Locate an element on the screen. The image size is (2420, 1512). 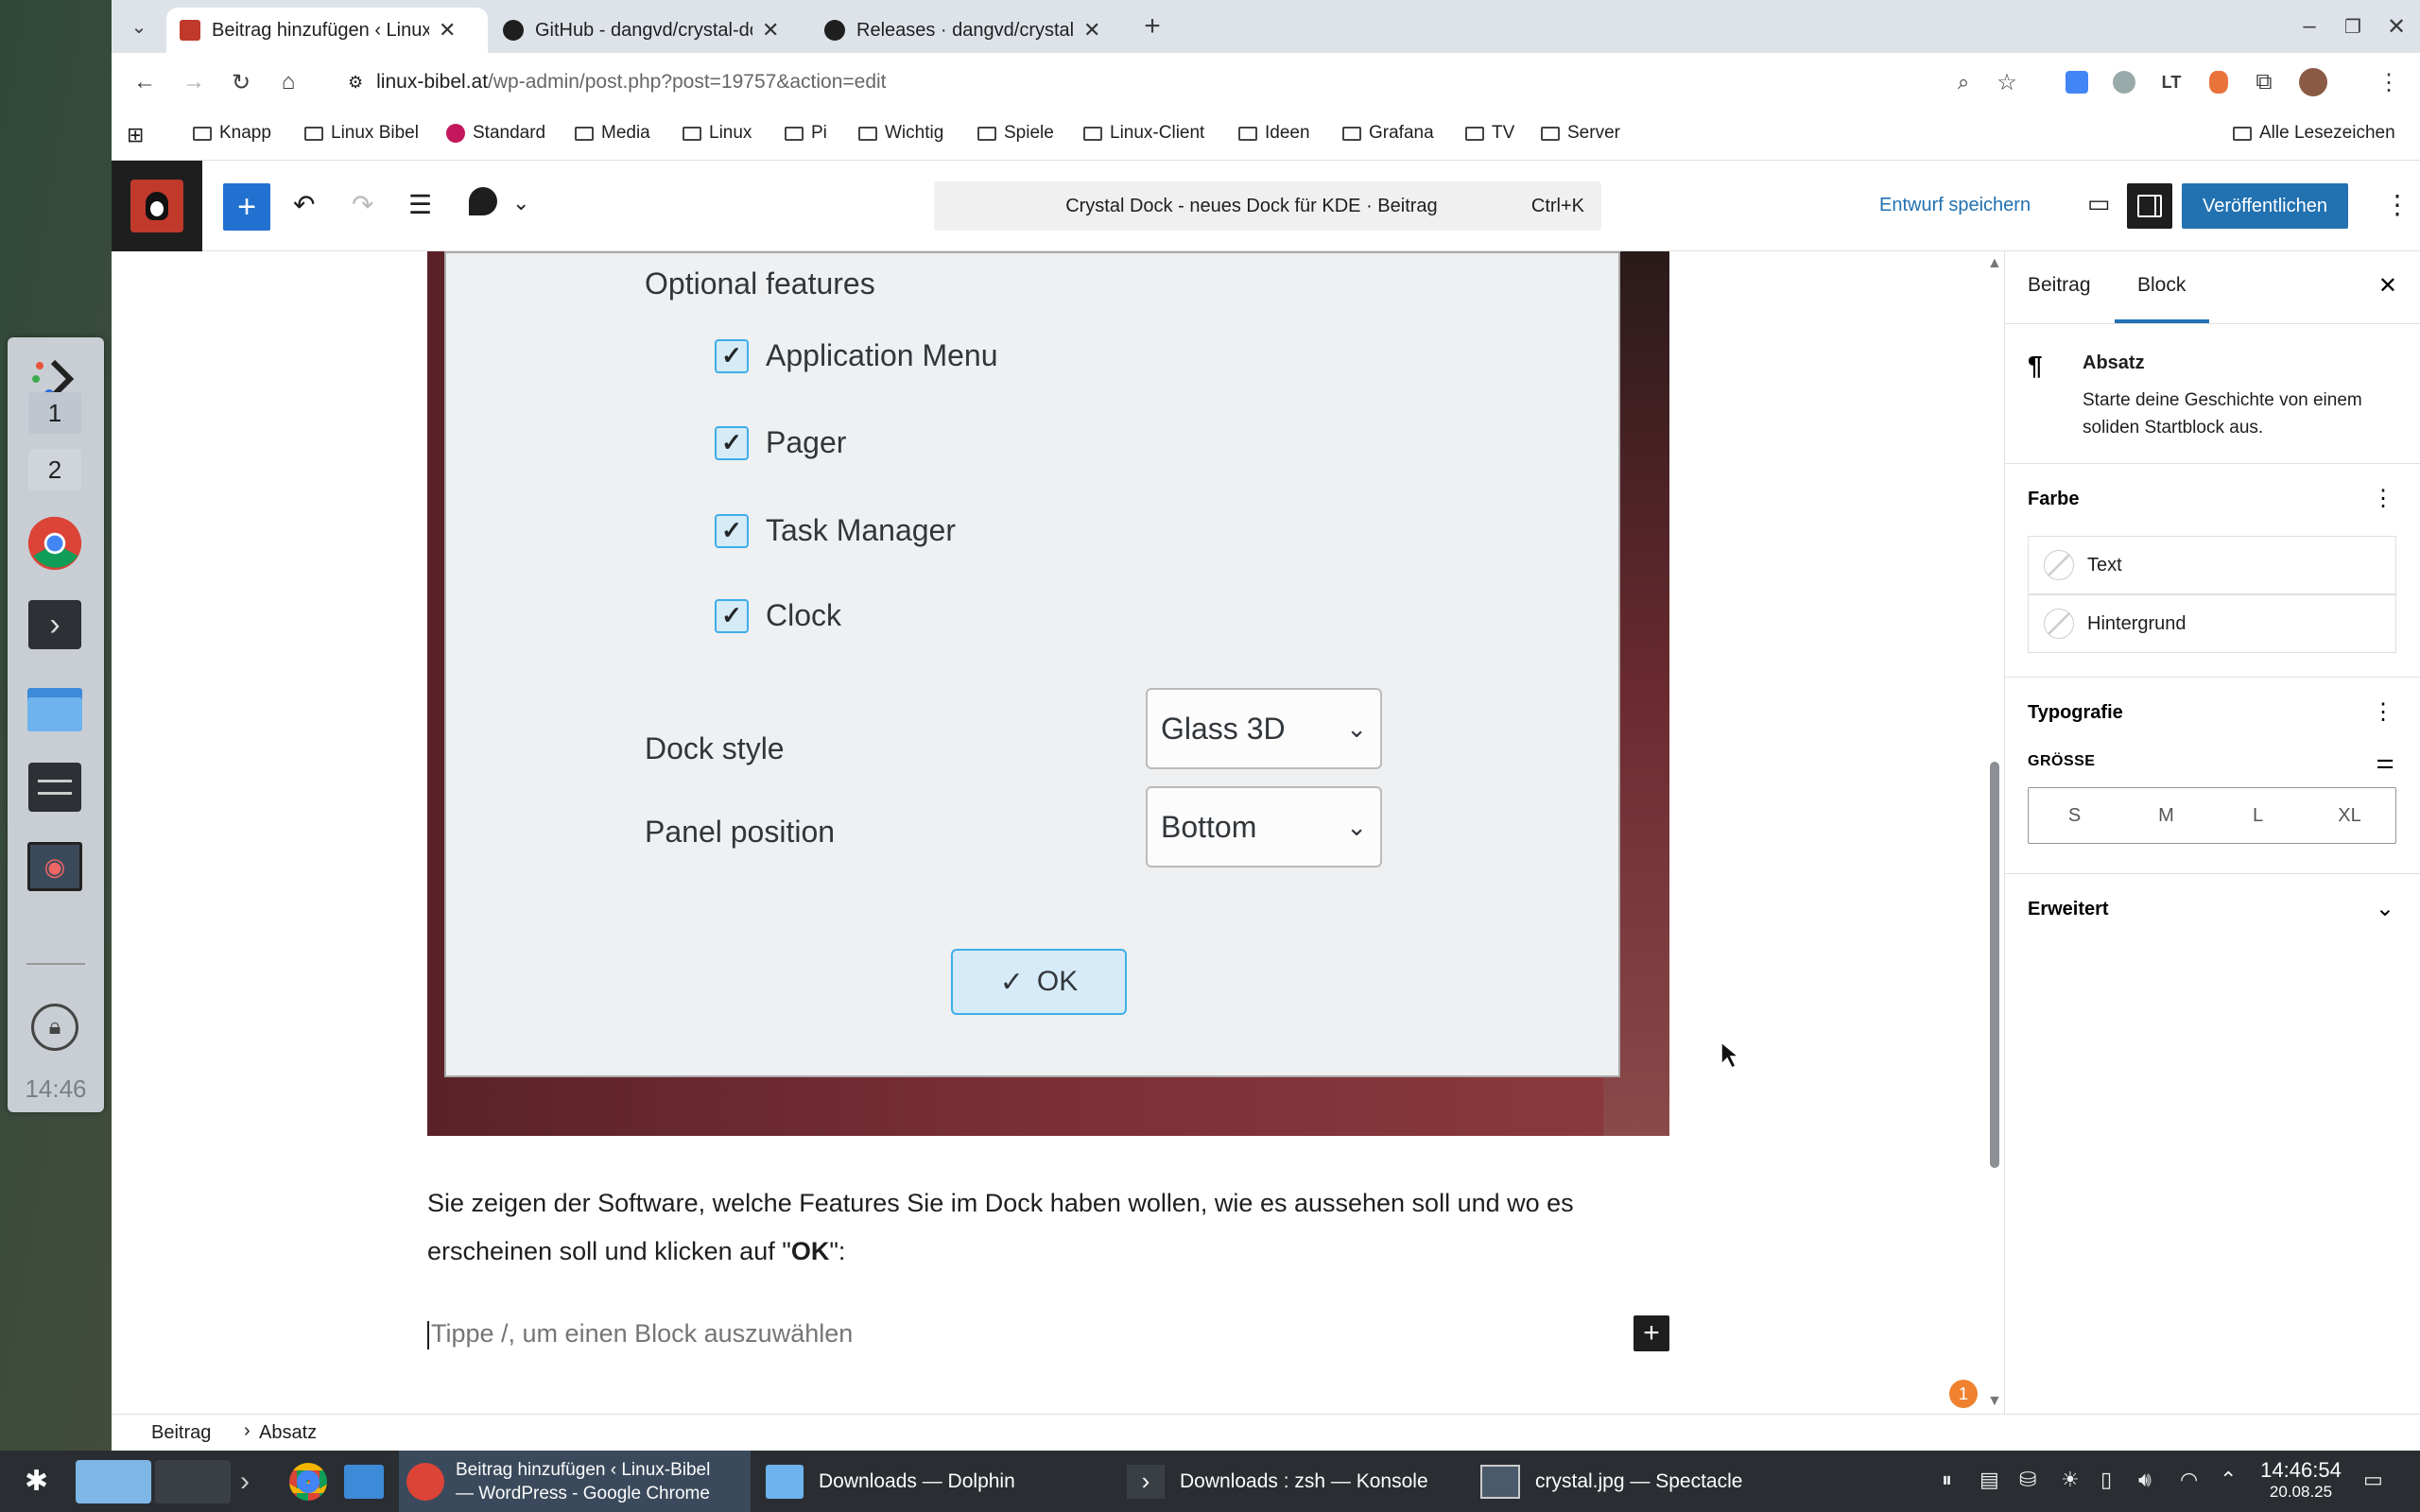
background-color-option: Hintergrund is located at coordinates (2212, 623).